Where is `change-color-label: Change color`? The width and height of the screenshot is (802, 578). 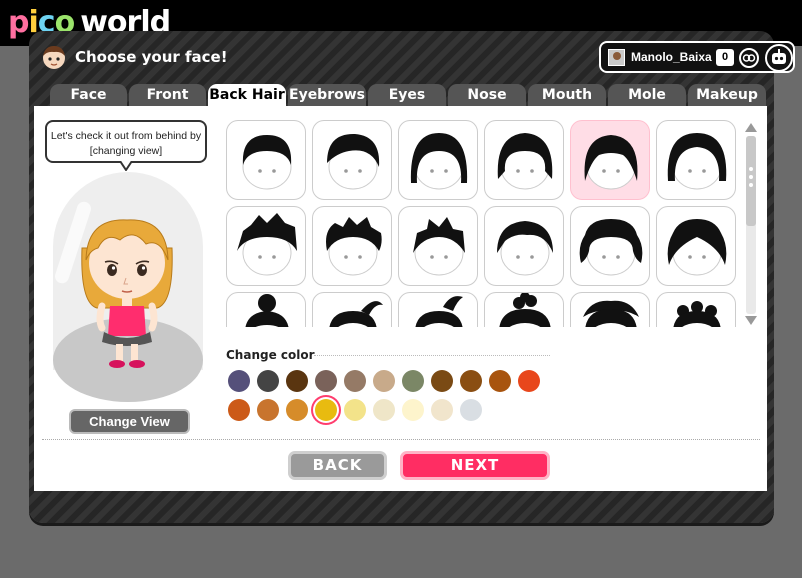 change-color-label: Change color is located at coordinates (270, 355).